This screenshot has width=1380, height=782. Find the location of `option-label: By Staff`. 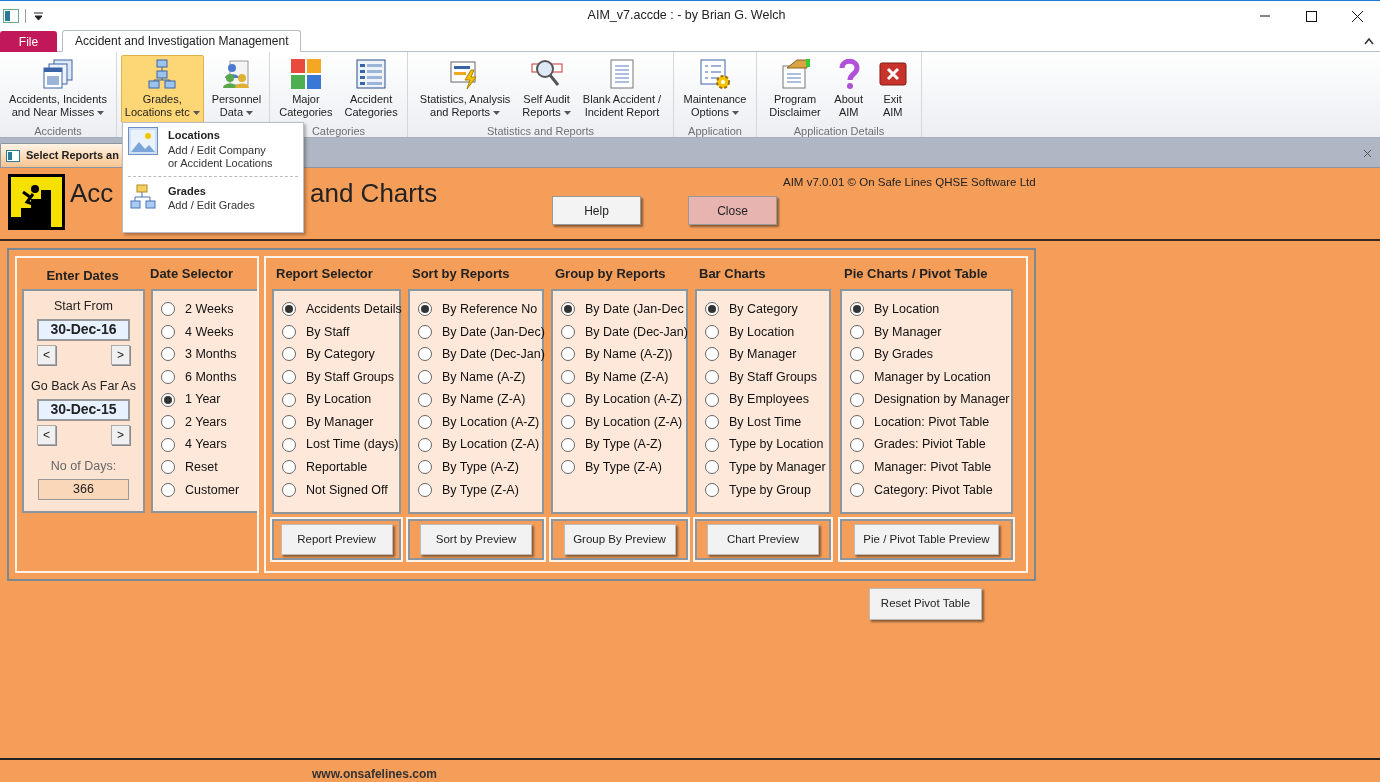

option-label: By Staff is located at coordinates (328, 332).